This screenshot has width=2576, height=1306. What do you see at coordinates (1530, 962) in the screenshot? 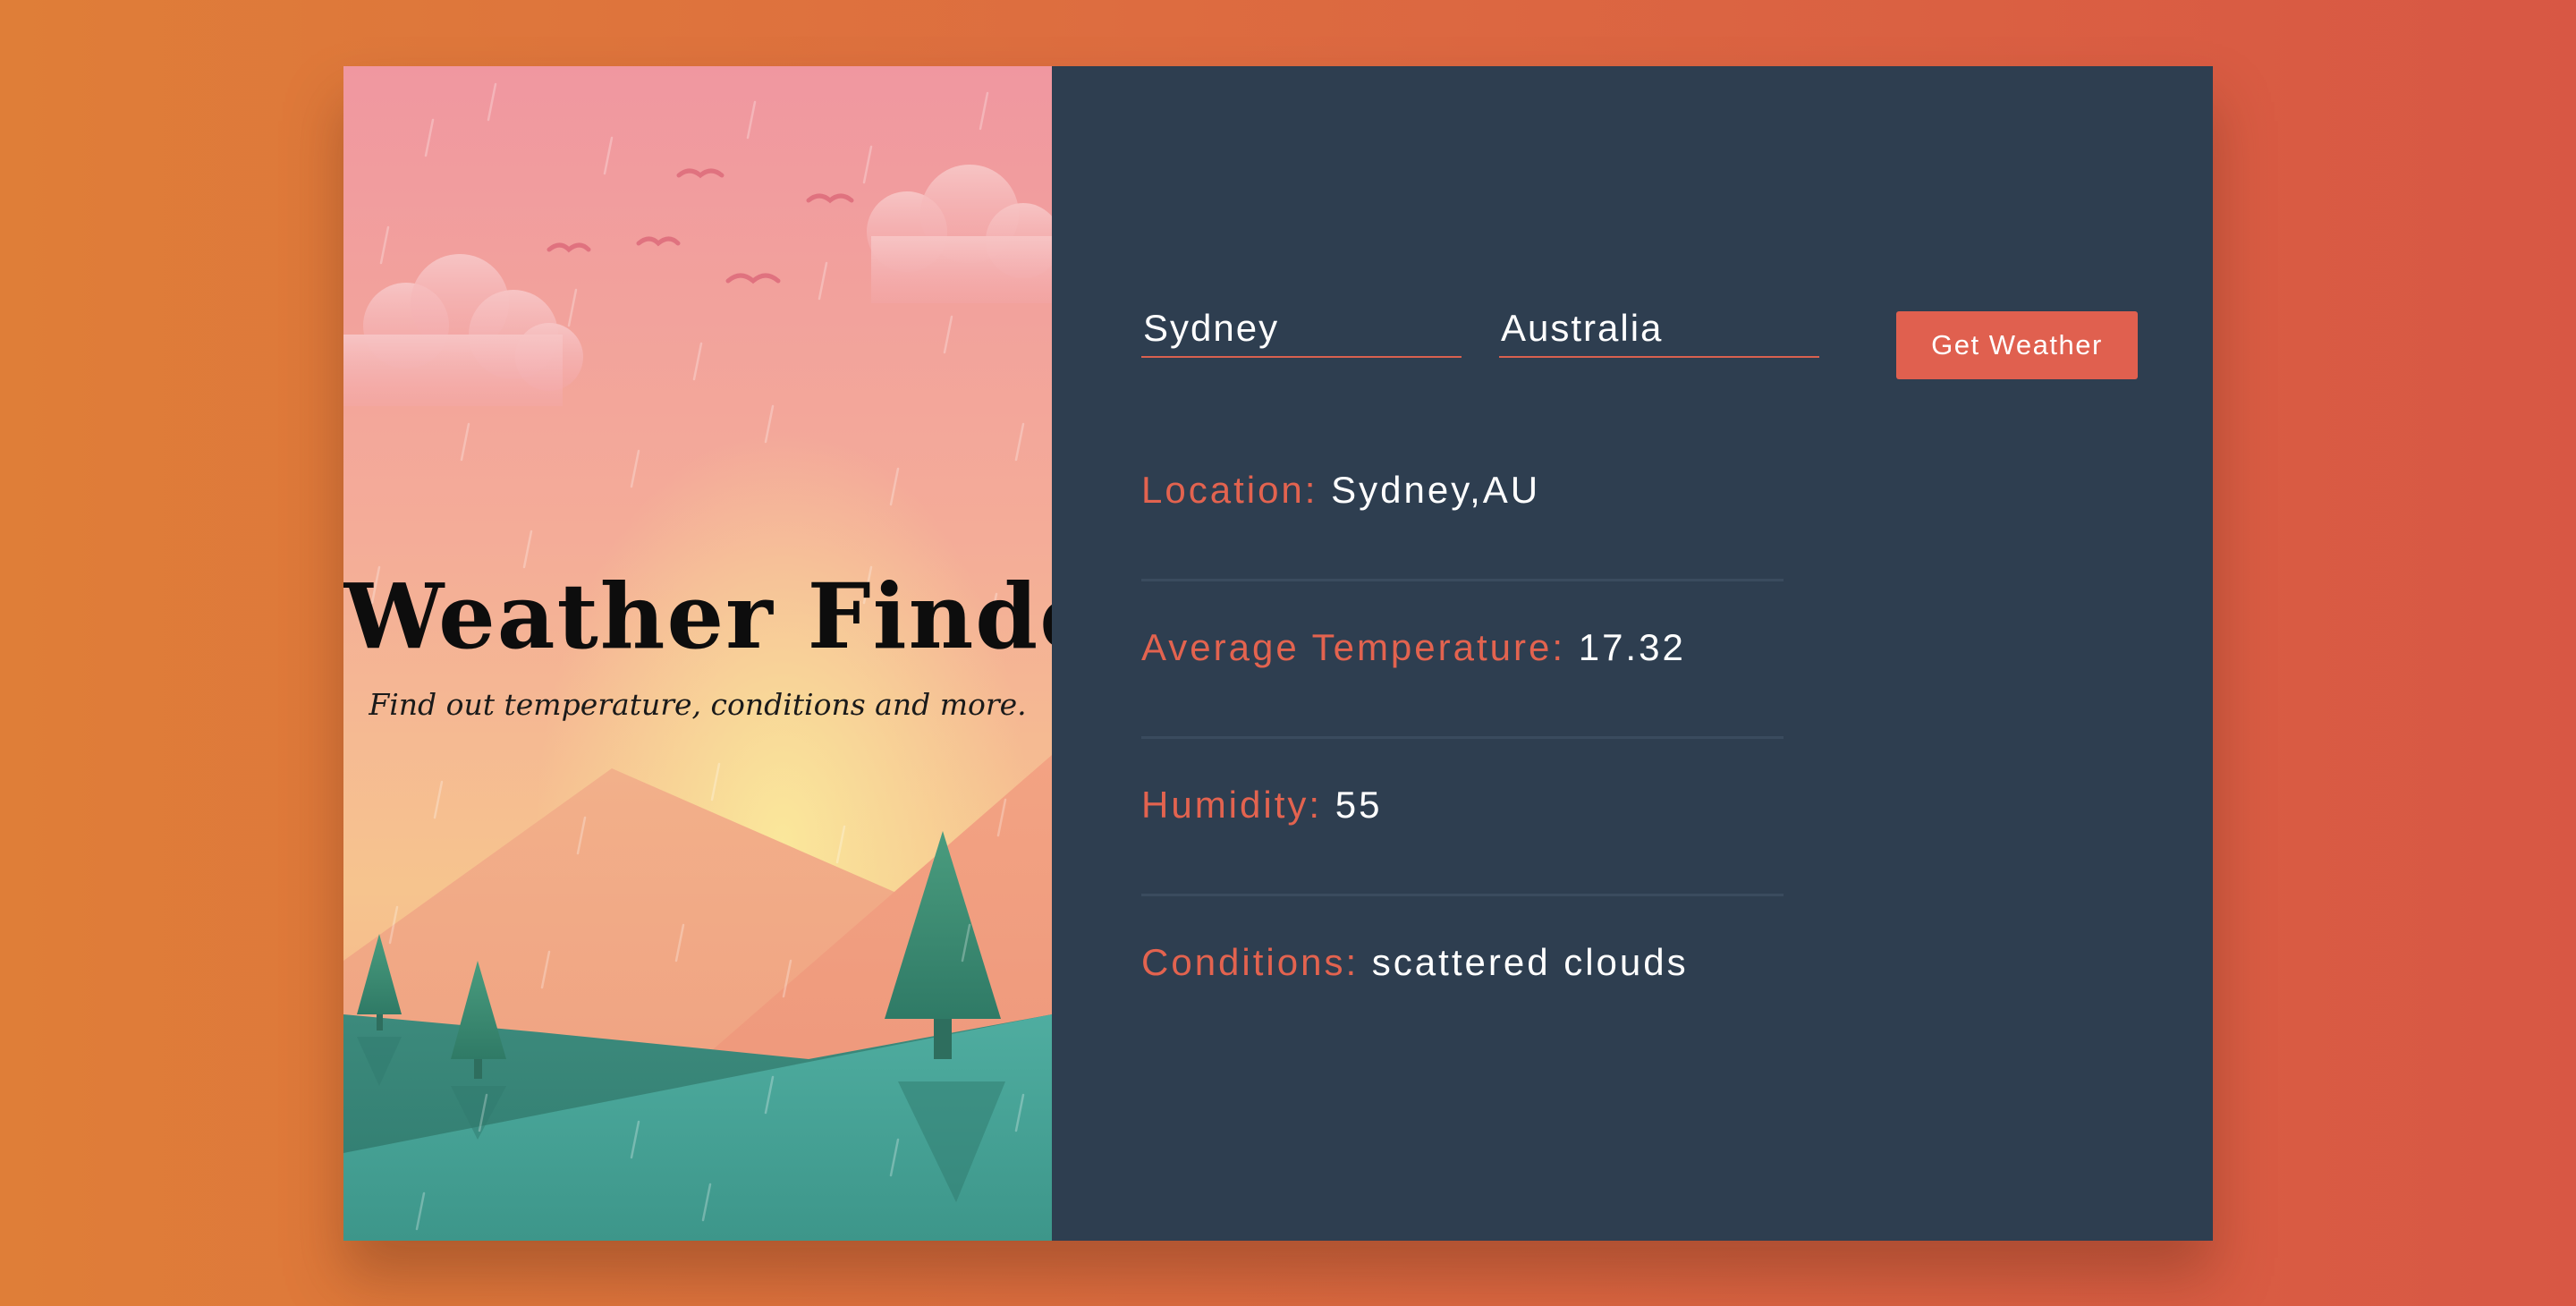
I see `conditions-value: scattered clouds` at bounding box center [1530, 962].